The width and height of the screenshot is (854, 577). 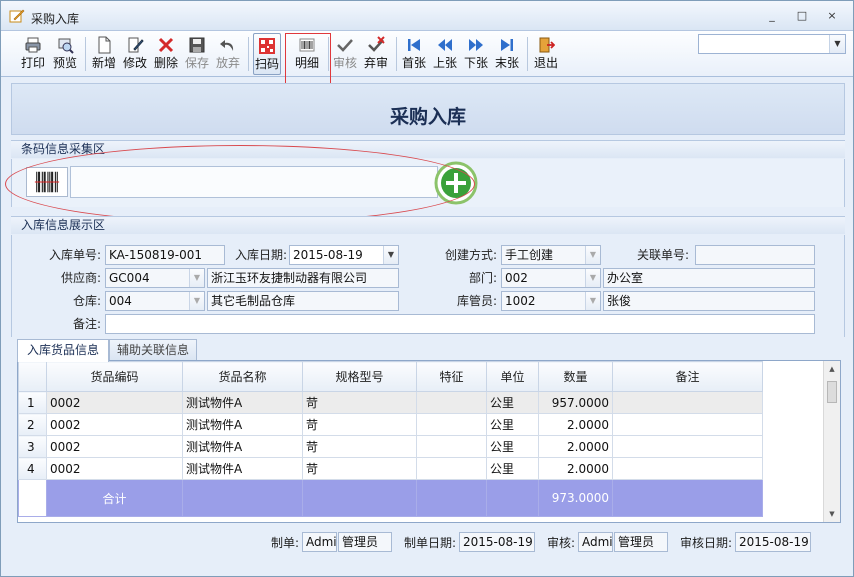 What do you see at coordinates (546, 54) in the screenshot?
I see `exit-button: 退出` at bounding box center [546, 54].